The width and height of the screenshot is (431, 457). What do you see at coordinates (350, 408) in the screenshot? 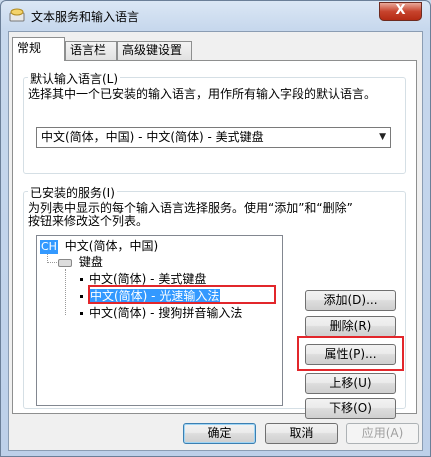
I see `move-down-button: 下移(O)` at bounding box center [350, 408].